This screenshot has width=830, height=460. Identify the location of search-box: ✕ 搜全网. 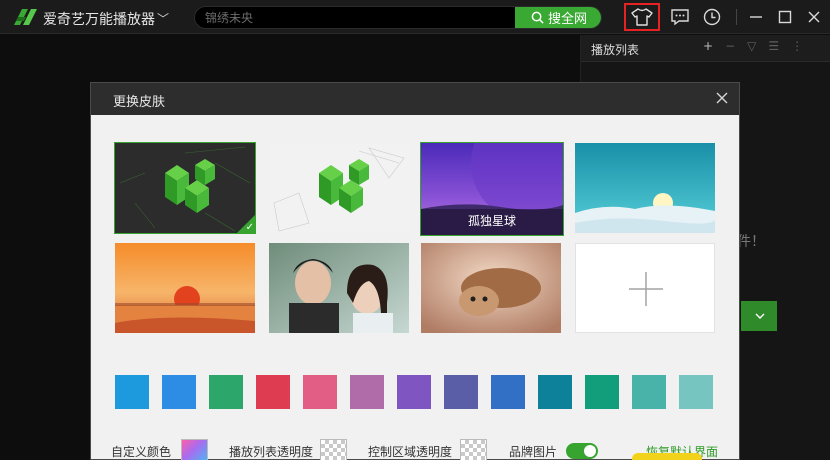
(398, 17).